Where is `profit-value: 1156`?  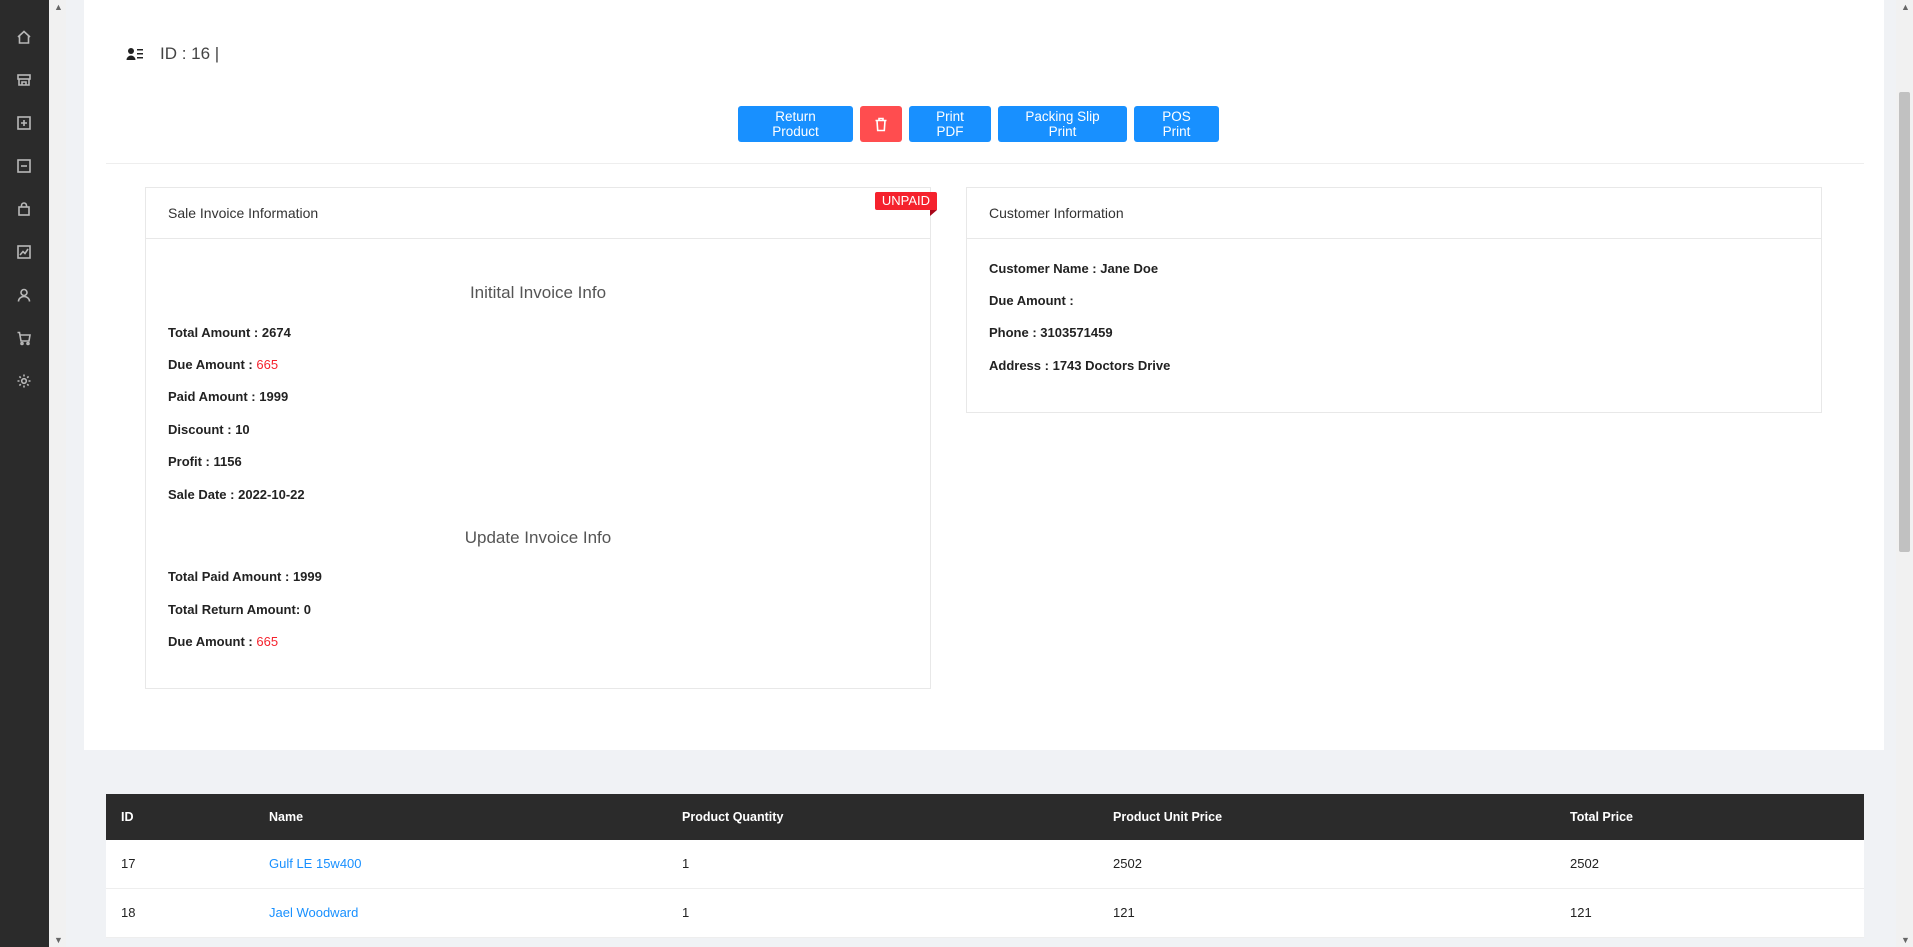
profit-value: 1156 is located at coordinates (227, 461).